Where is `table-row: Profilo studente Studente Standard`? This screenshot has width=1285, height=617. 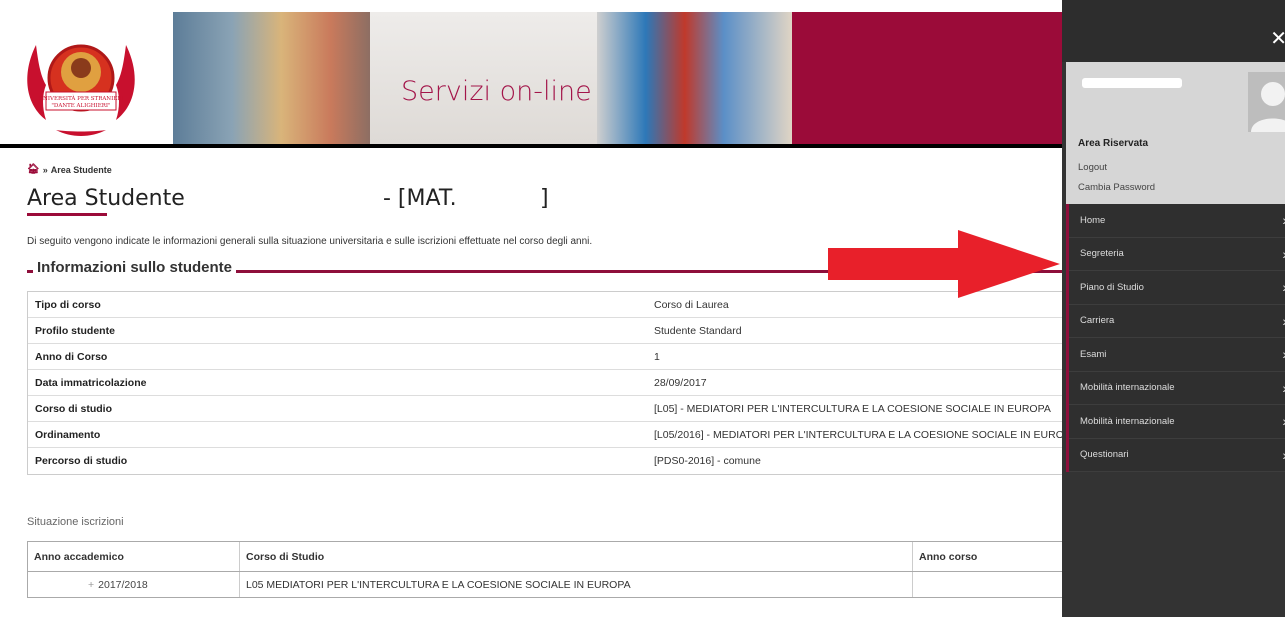
table-row: Profilo studente Studente Standard is located at coordinates (547, 331).